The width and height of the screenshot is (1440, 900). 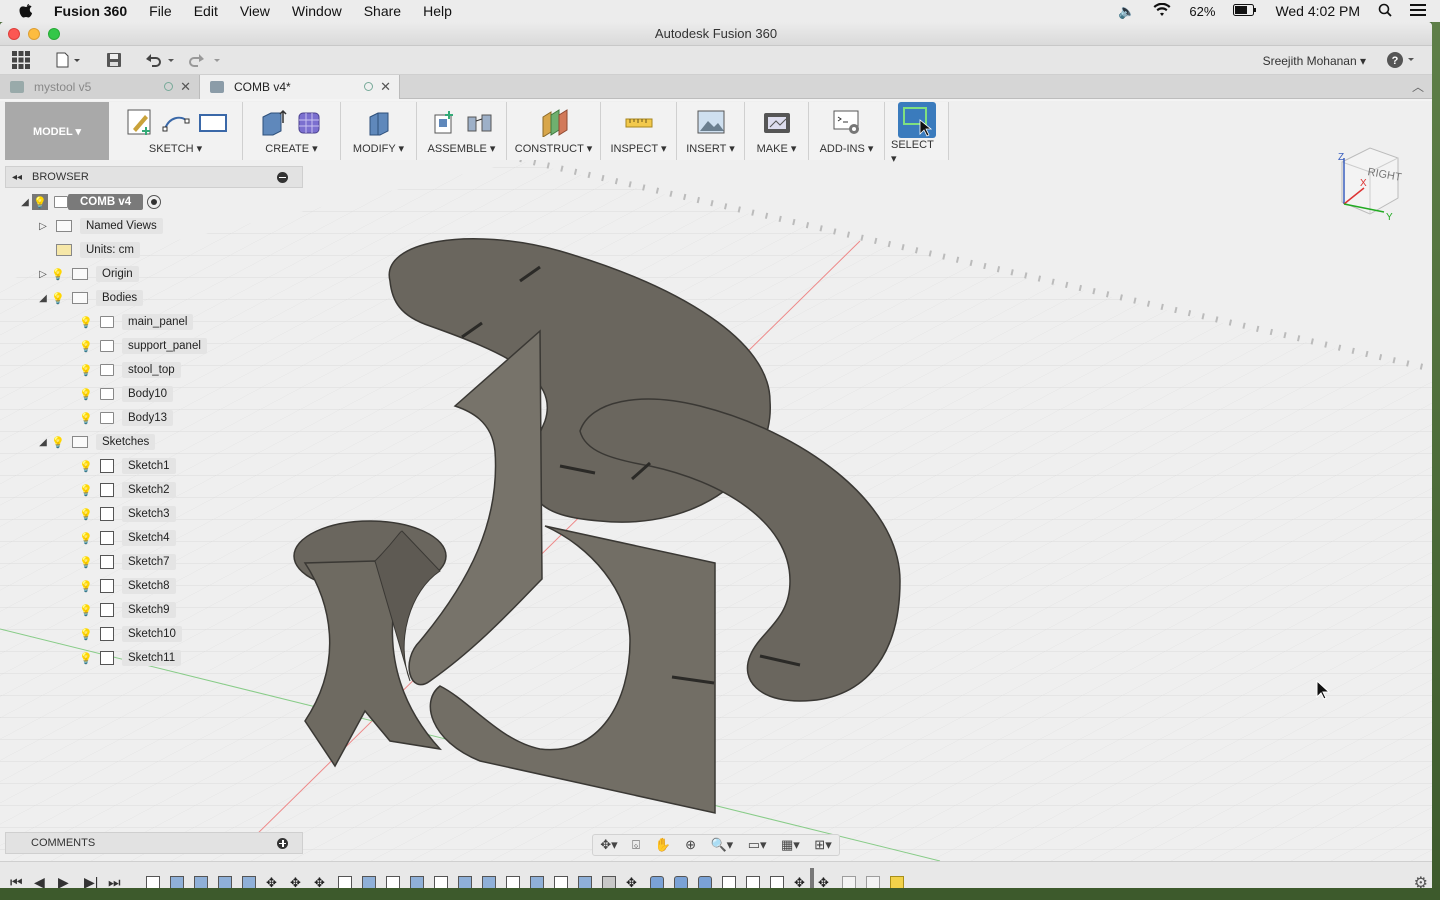 I want to click on spotlight-search-icon, so click(x=1385, y=11).